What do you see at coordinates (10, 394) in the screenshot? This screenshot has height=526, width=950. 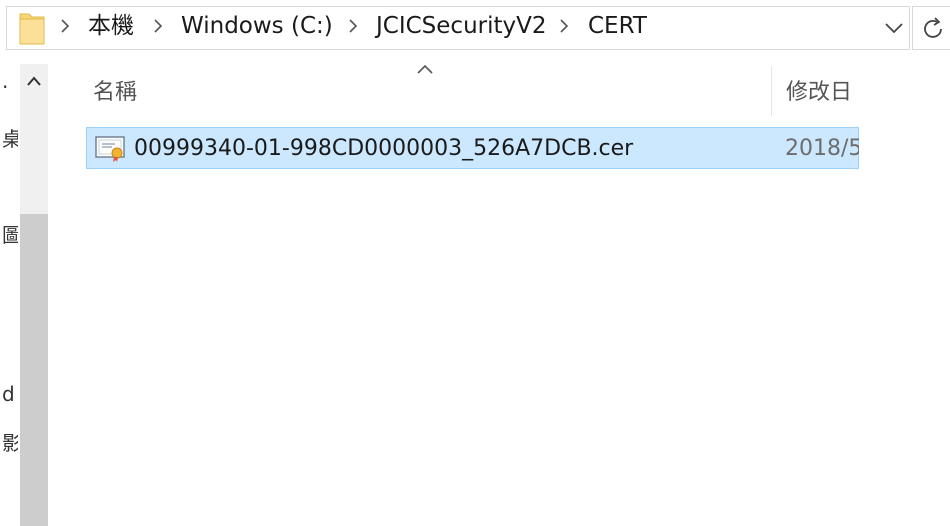 I see `nav-item-fragment: d` at bounding box center [10, 394].